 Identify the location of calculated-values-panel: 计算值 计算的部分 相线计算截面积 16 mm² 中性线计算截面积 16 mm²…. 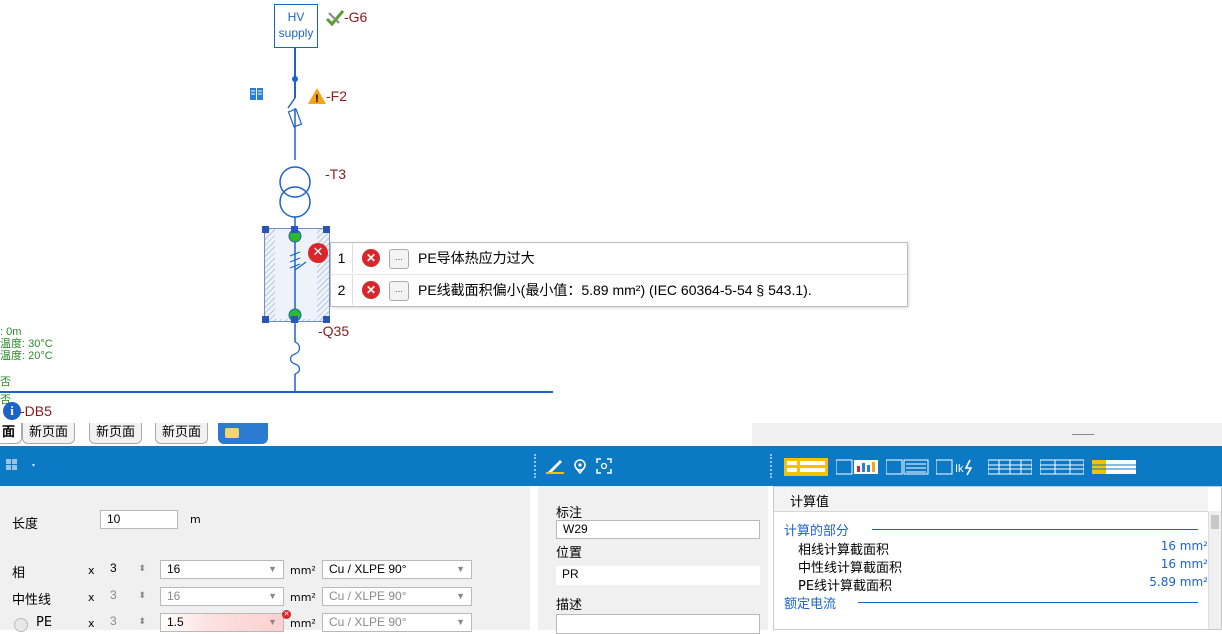
(997, 558).